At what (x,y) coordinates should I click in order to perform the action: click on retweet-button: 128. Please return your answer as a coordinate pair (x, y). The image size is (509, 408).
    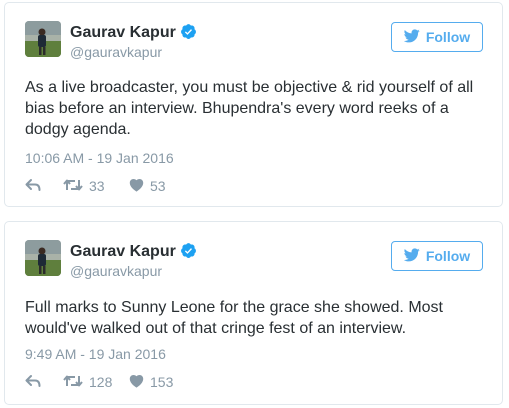
    Looking at the image, I should click on (94, 382).